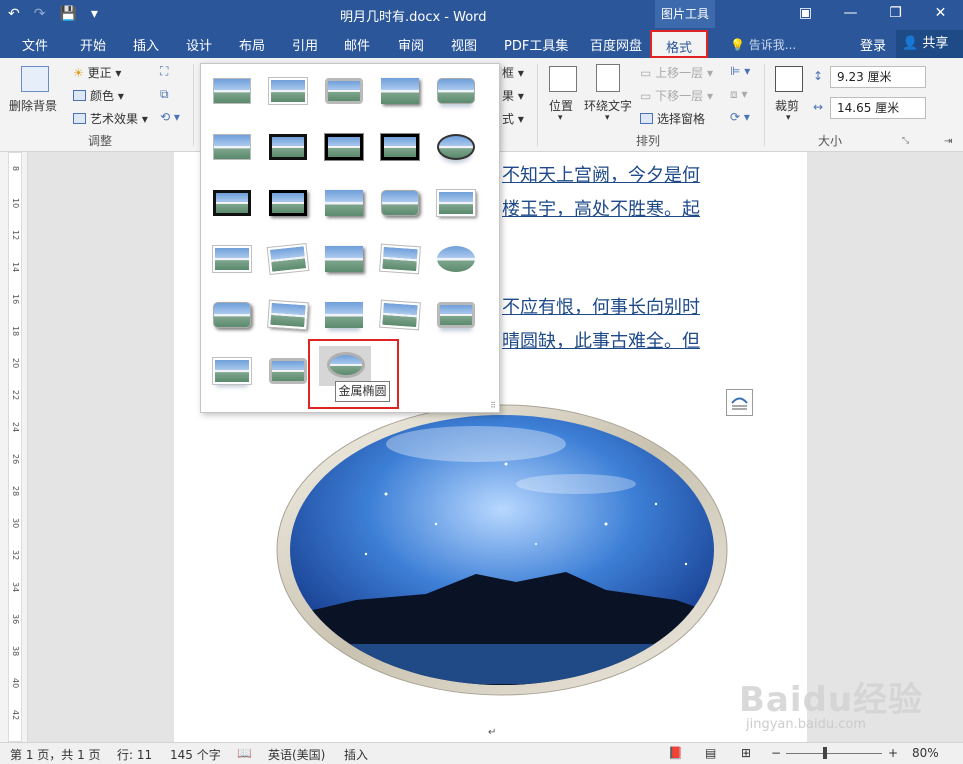 The image size is (963, 764). What do you see at coordinates (895, 14) in the screenshot?
I see `restore-icon: ❐` at bounding box center [895, 14].